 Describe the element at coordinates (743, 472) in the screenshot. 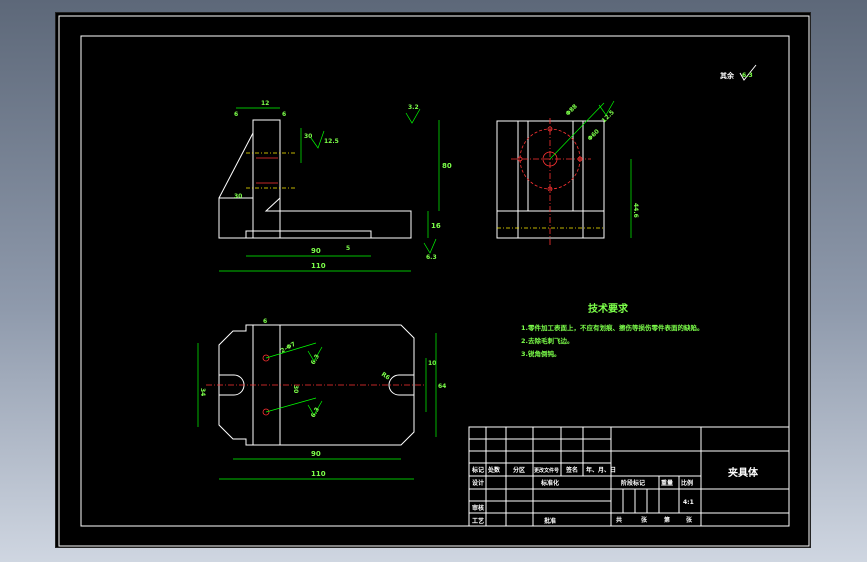

I see `tb-part-name: 夹具体` at that location.